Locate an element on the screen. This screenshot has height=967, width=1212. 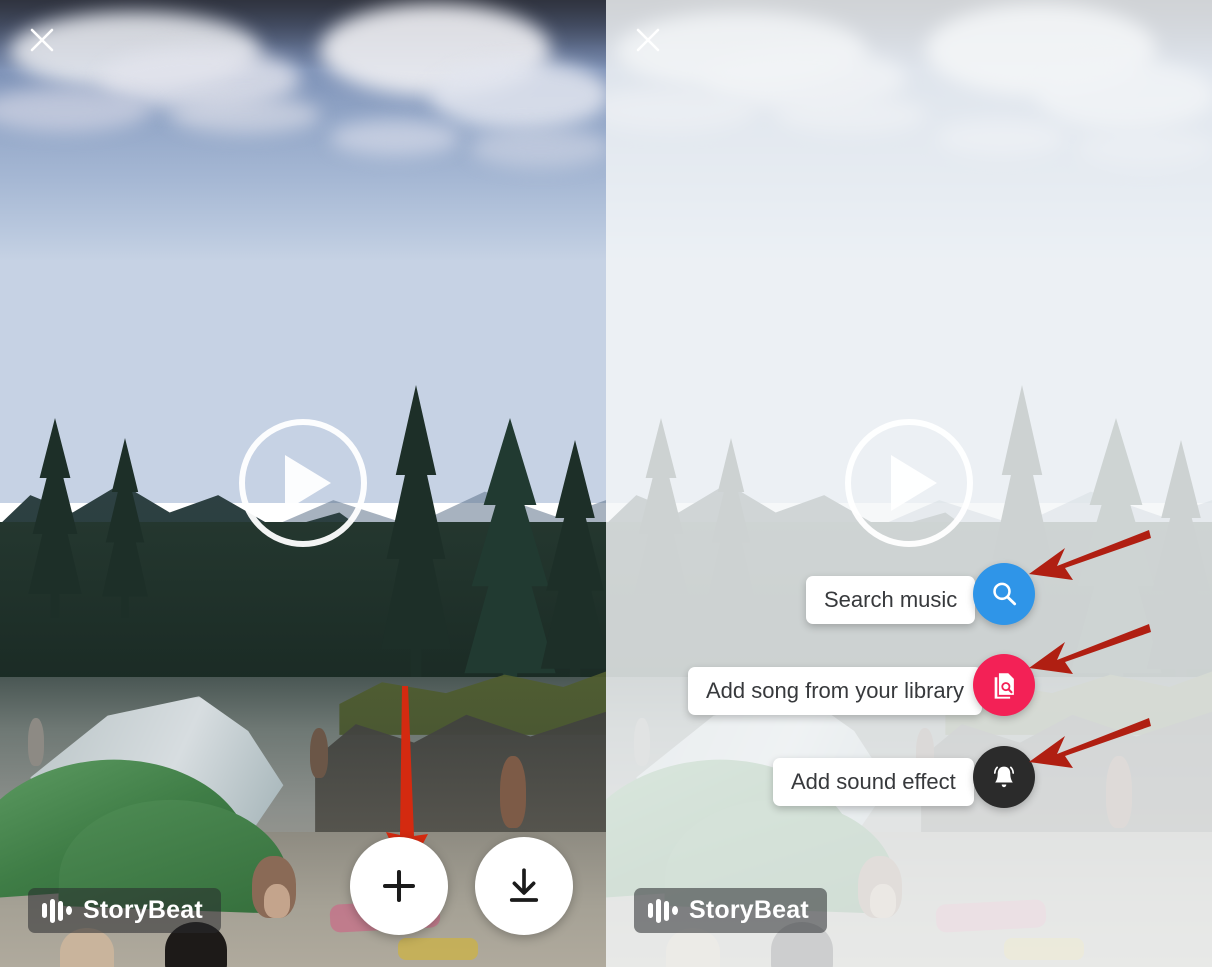
search-music-label: Search music is located at coordinates (891, 600).